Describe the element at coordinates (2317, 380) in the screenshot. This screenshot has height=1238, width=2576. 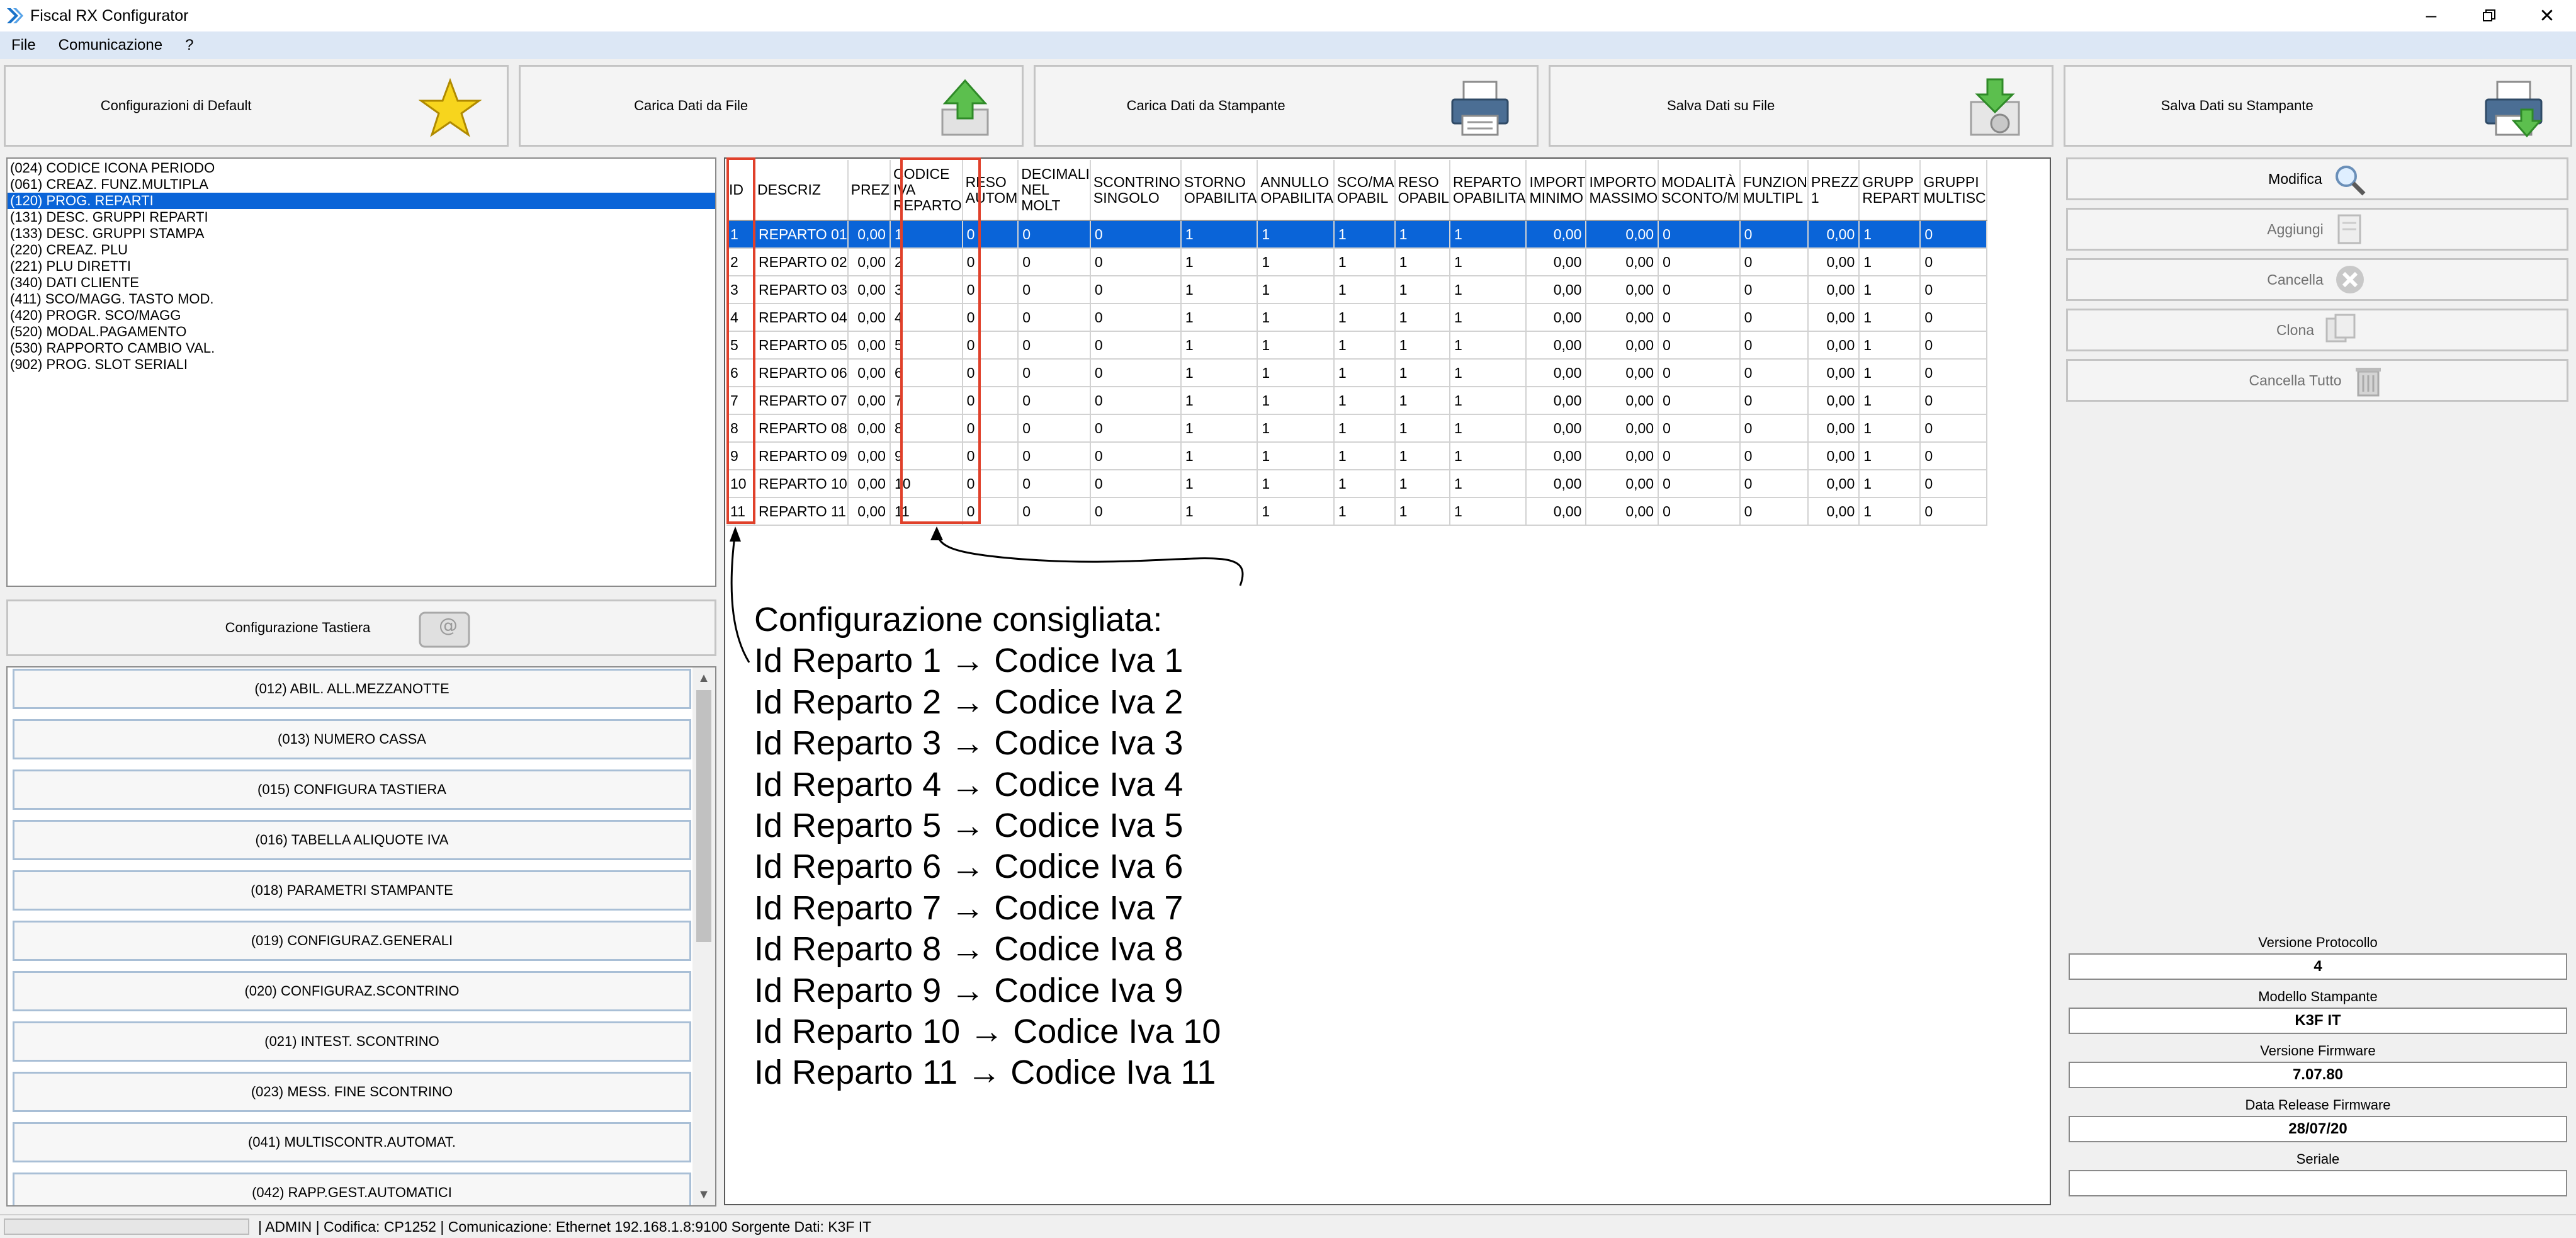
I see `cancella-tutto-button: Cancella Tutto` at that location.